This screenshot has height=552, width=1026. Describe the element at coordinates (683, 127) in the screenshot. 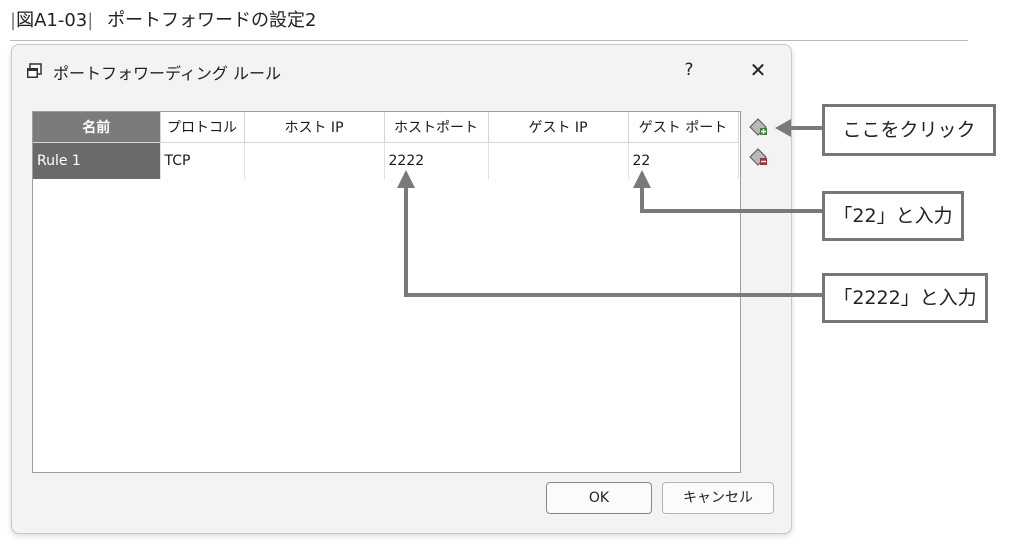

I see `column-header-guest-port: ゲスト ポート` at that location.